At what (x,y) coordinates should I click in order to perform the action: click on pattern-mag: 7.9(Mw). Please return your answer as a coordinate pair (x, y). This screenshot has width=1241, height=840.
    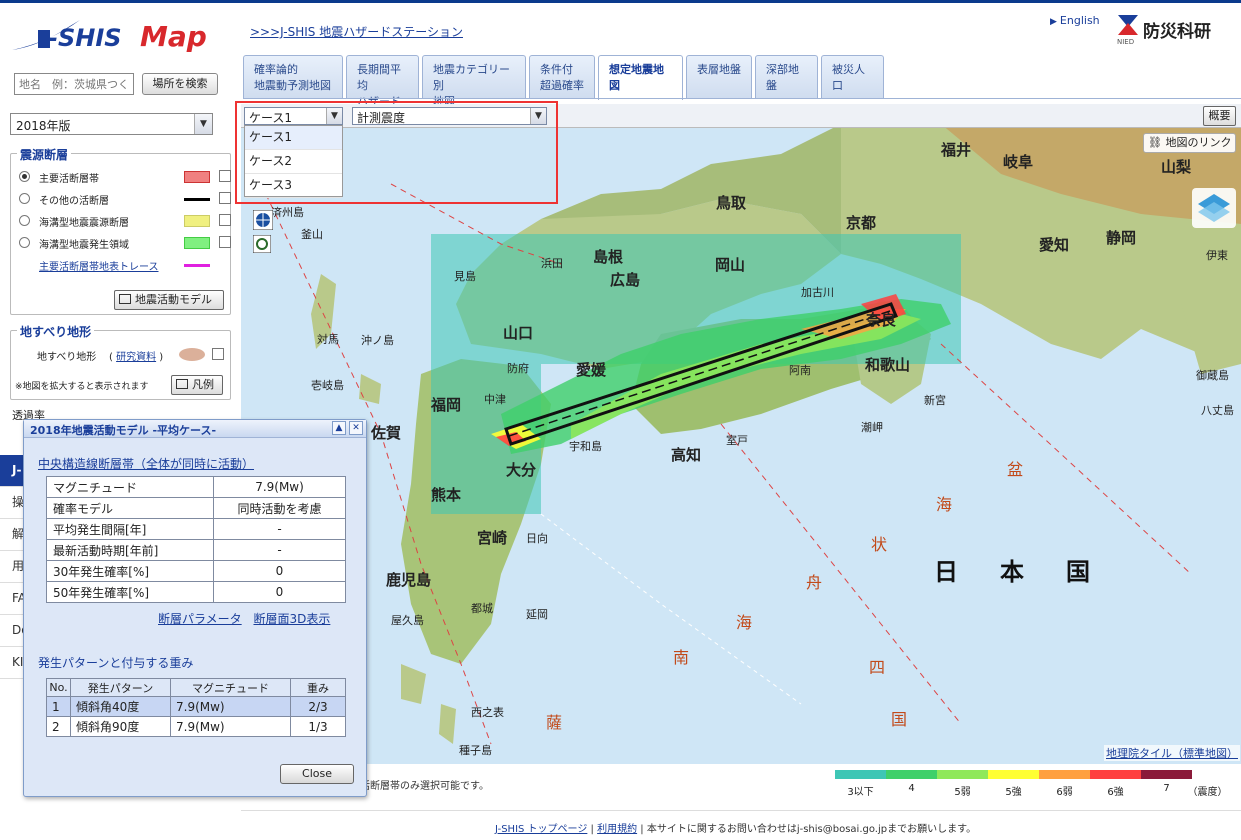
    Looking at the image, I should click on (230, 726).